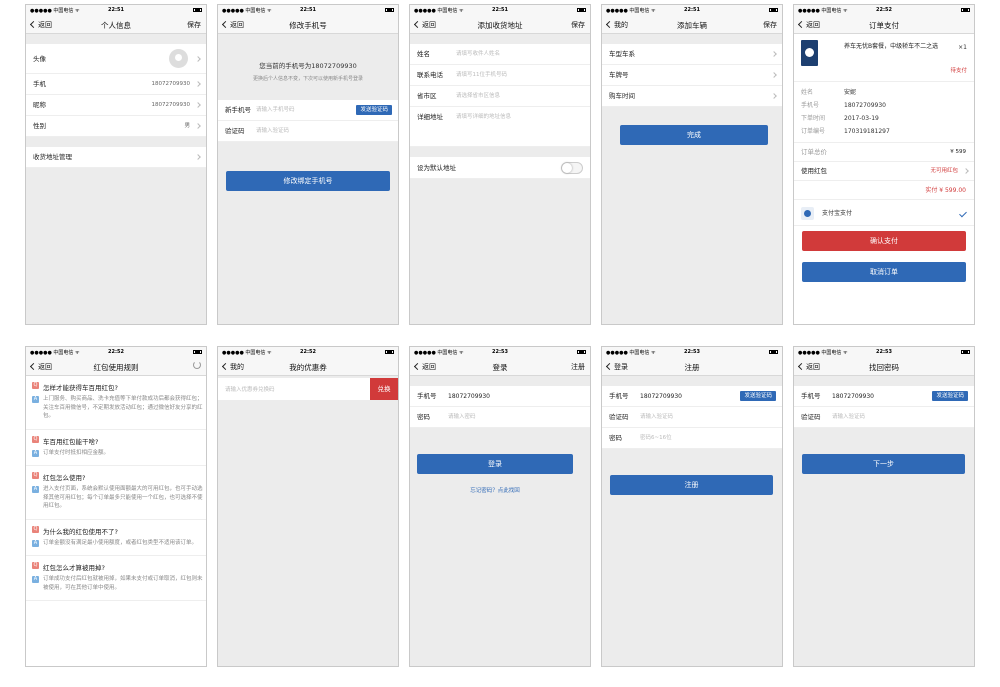 This screenshot has height=687, width=1000. I want to click on change-phone-submit-button: 修改绑定手机号, so click(308, 181).